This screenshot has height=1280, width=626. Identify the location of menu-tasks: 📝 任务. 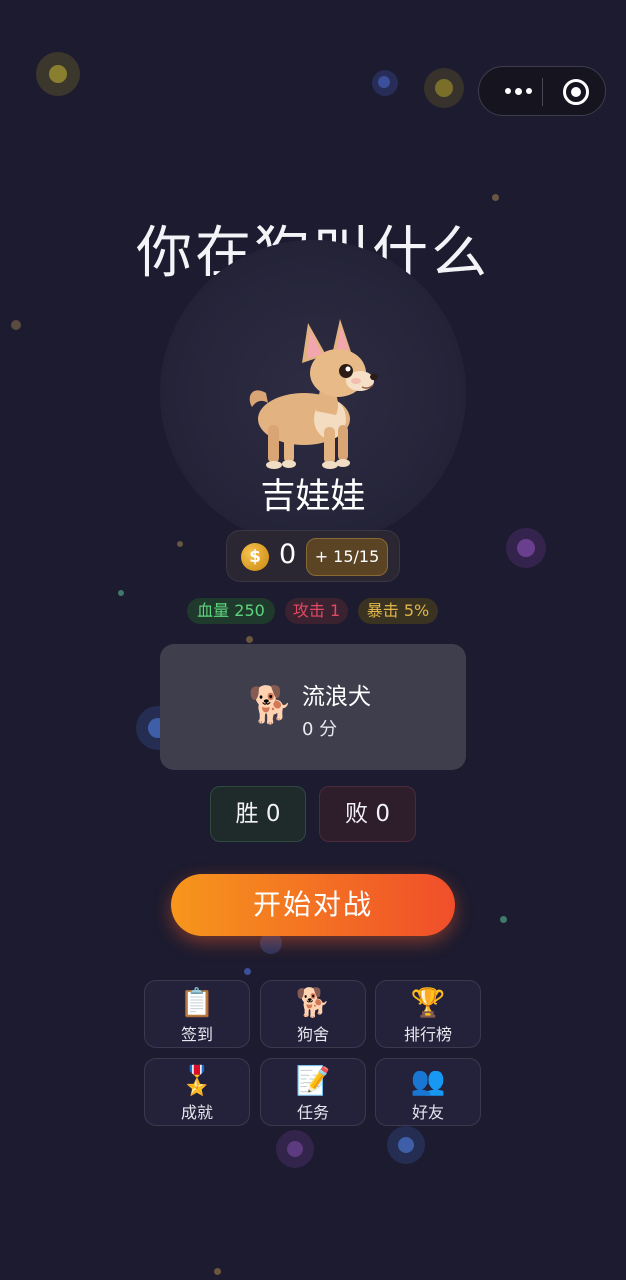
(313, 1092).